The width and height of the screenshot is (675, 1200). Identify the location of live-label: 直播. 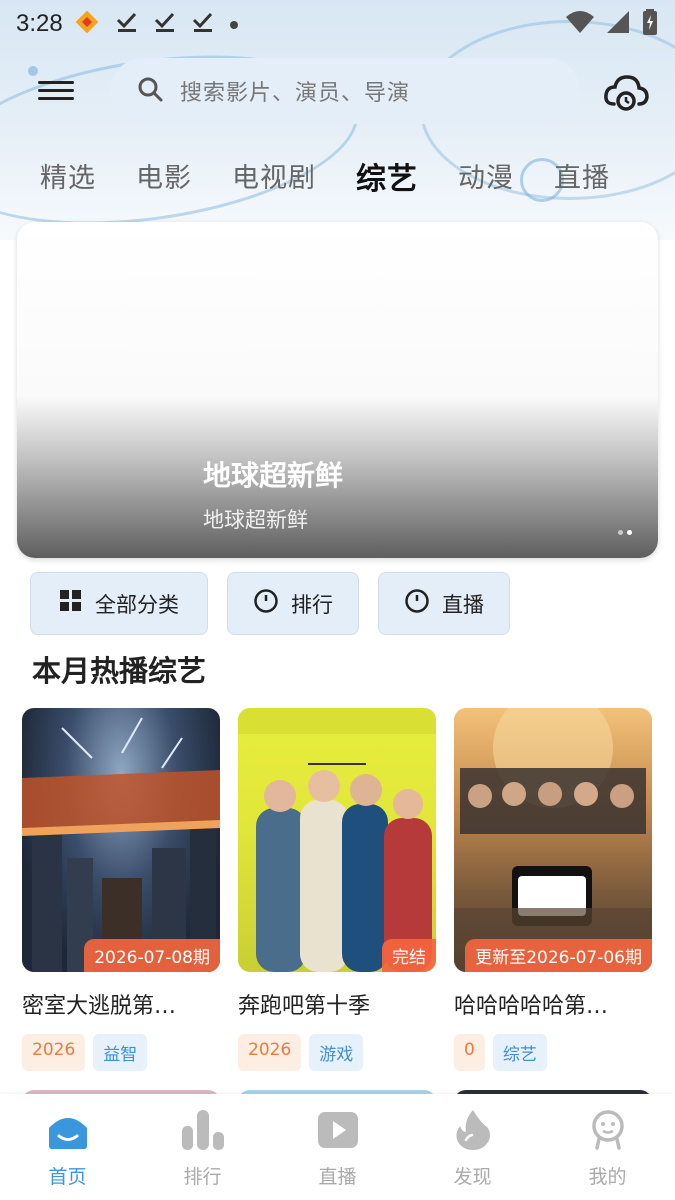
(463, 604).